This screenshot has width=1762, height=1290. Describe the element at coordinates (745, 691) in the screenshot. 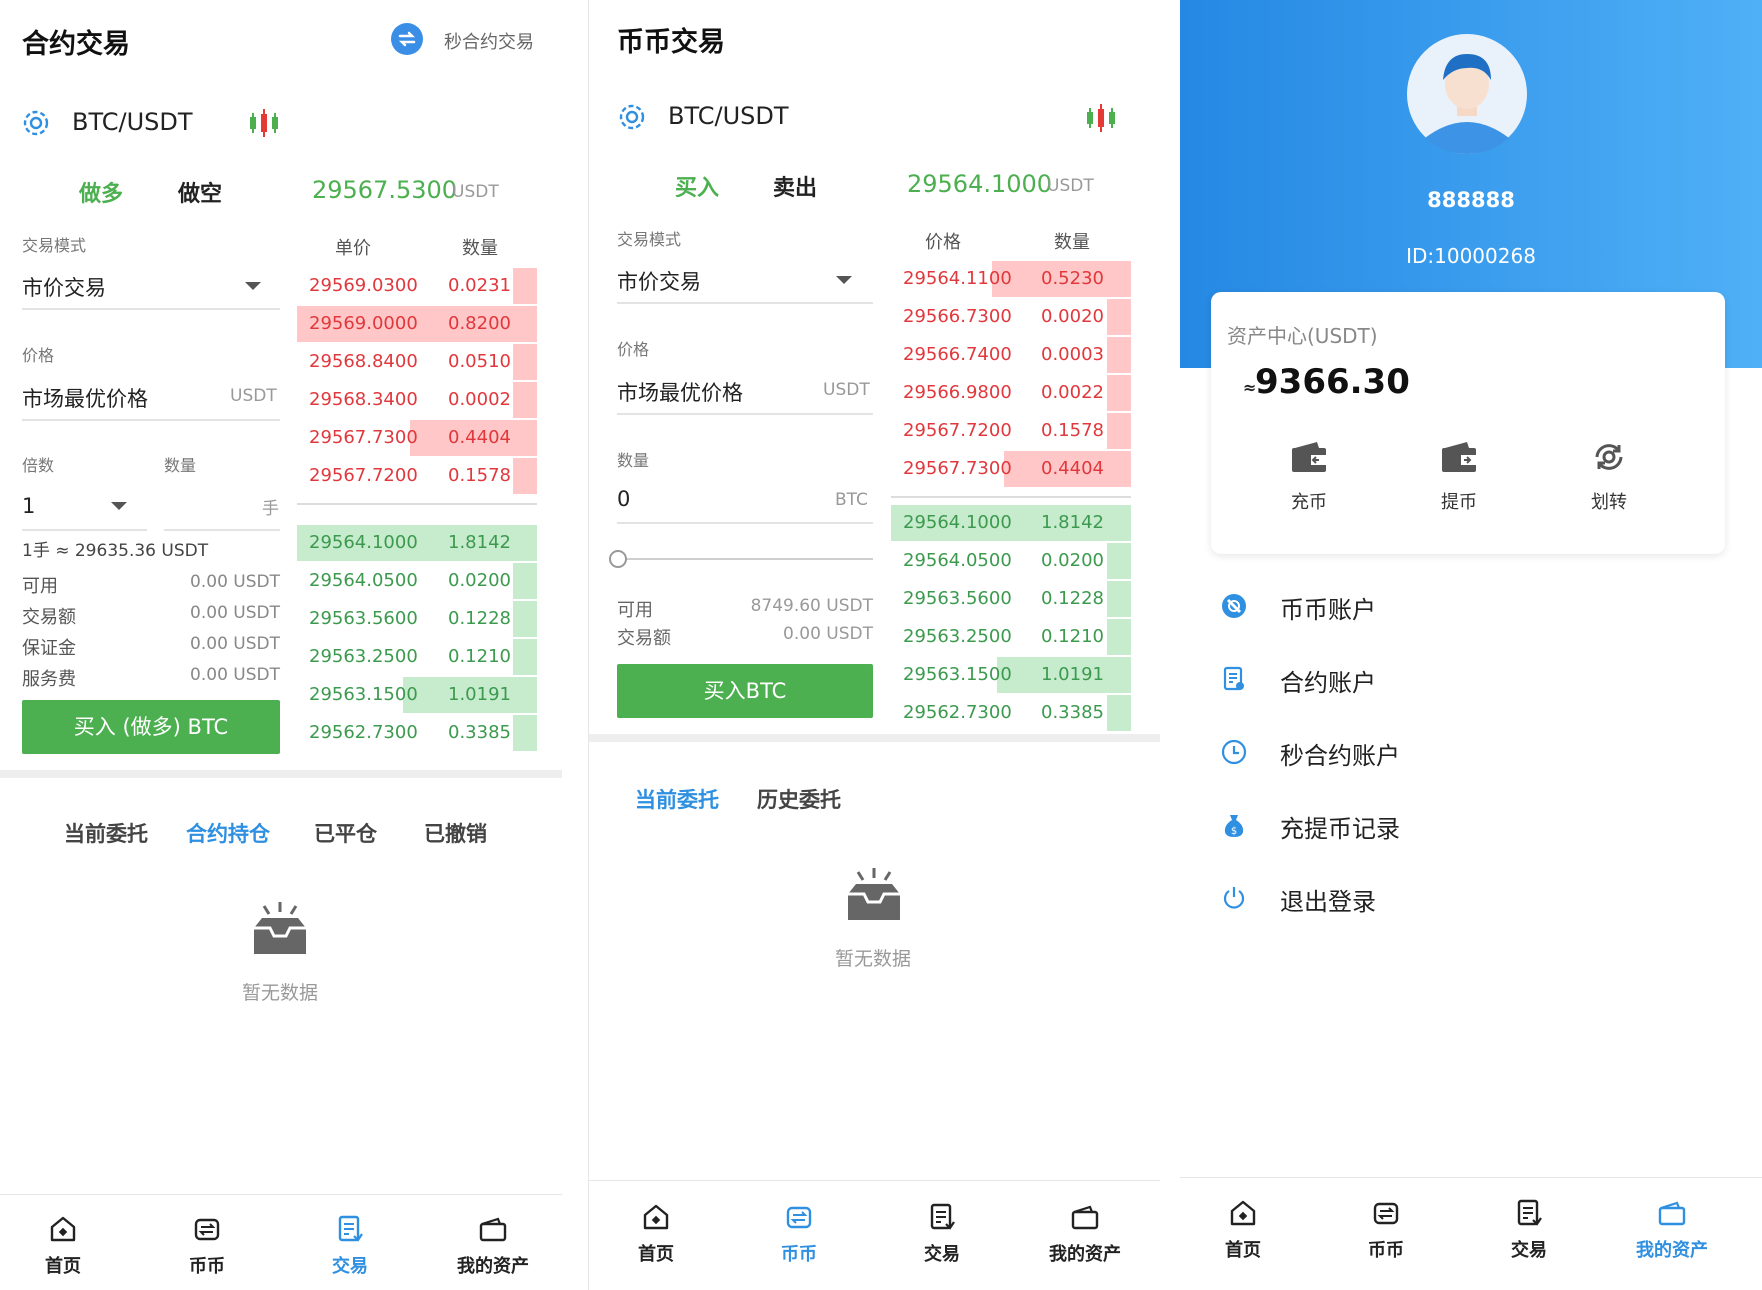

I see `buy-btc-button: 买入BTC` at that location.